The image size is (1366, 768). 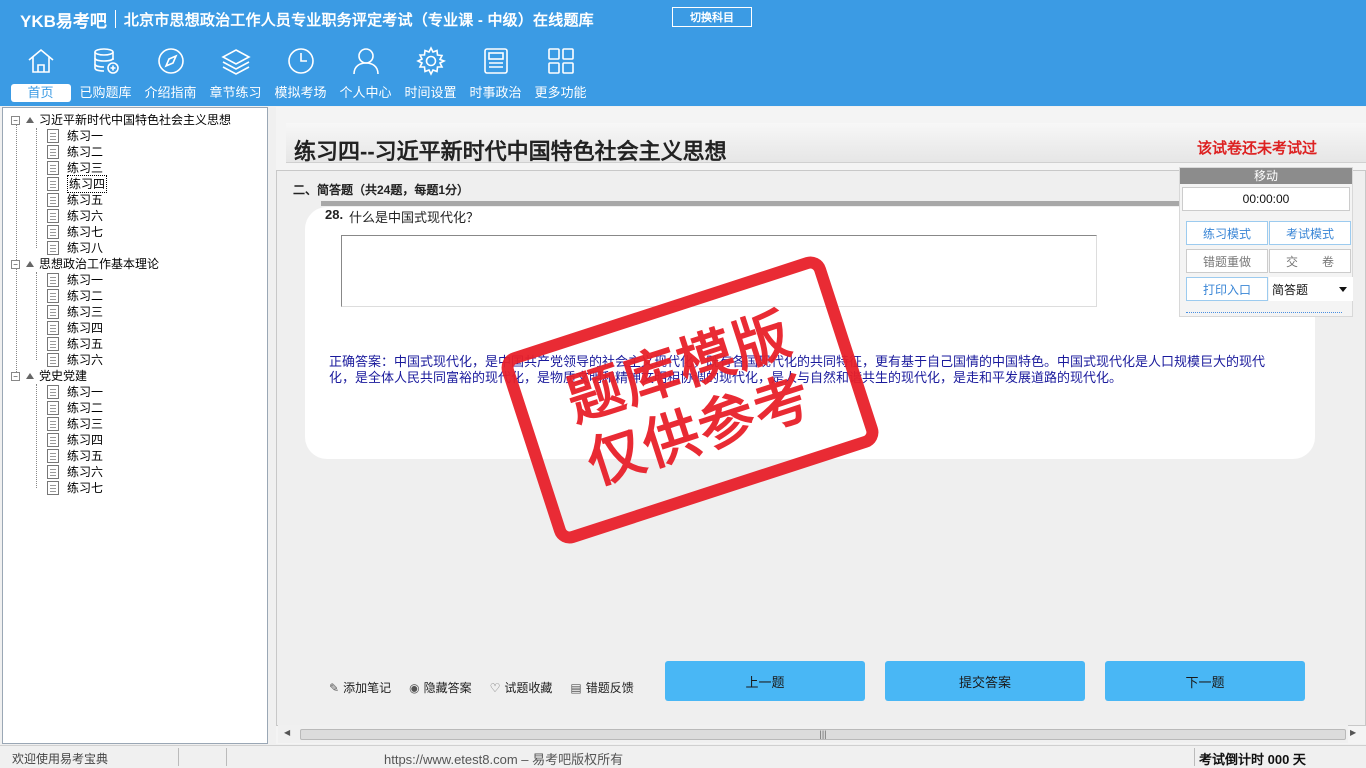 What do you see at coordinates (560, 92) in the screenshot?
I see `nav-label: 更多功能` at bounding box center [560, 92].